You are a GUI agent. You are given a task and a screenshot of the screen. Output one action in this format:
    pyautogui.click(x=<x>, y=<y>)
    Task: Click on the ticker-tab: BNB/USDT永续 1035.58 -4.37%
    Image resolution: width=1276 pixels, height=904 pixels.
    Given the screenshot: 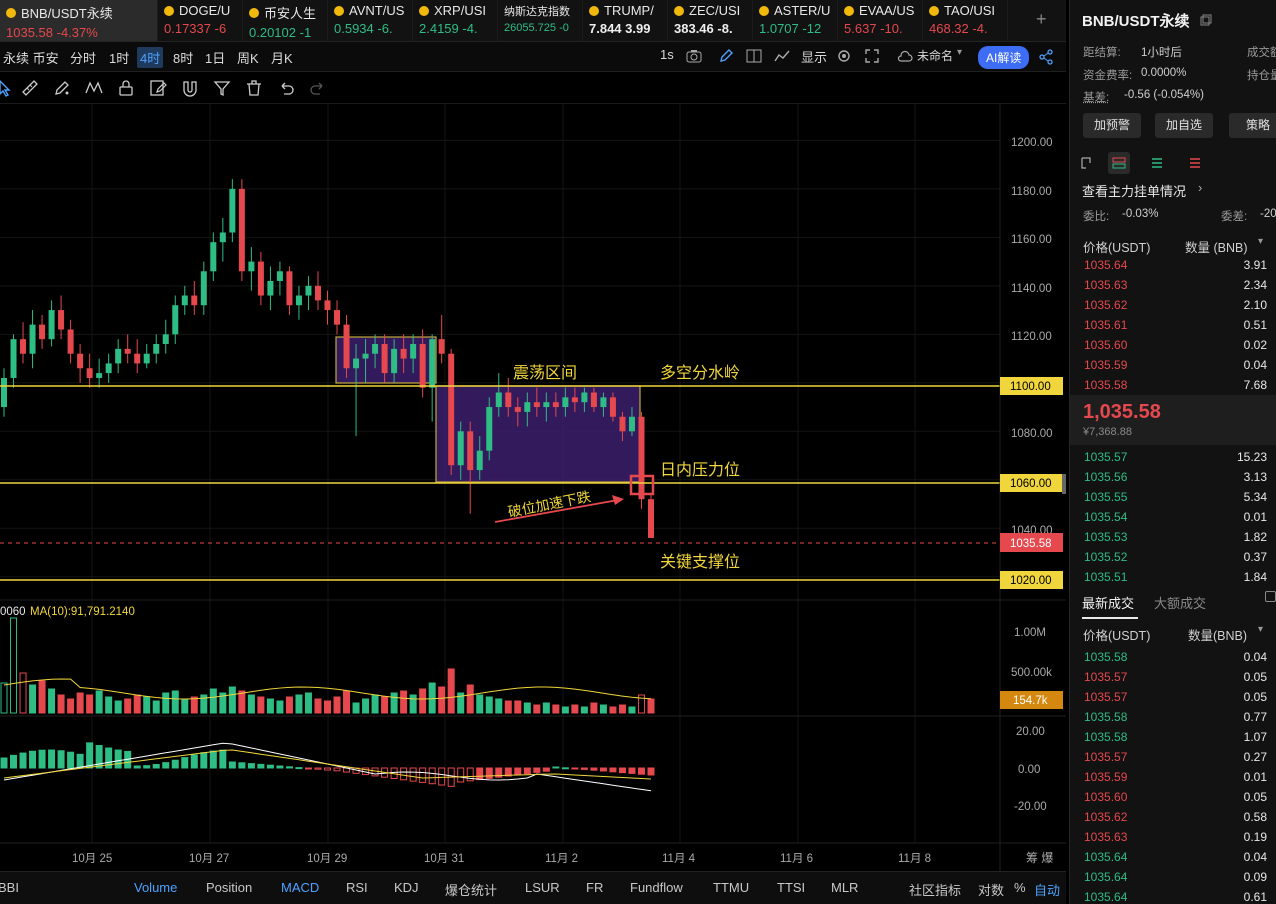 What is the action you would take?
    pyautogui.click(x=79, y=20)
    